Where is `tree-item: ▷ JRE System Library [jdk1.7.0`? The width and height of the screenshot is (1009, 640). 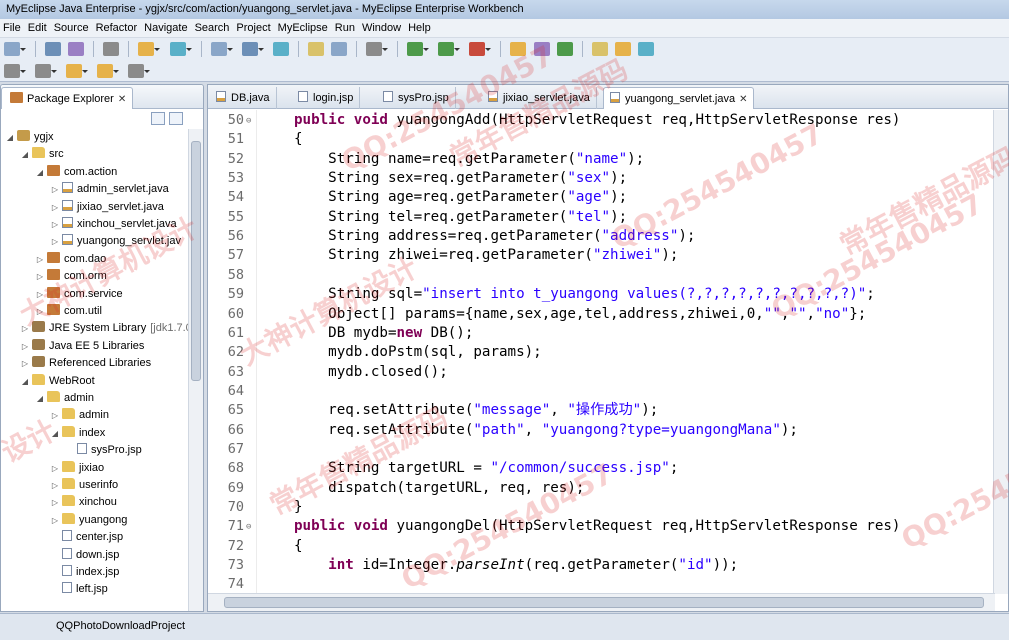 tree-item: ▷ JRE System Library [jdk1.7.0 is located at coordinates (104, 328).